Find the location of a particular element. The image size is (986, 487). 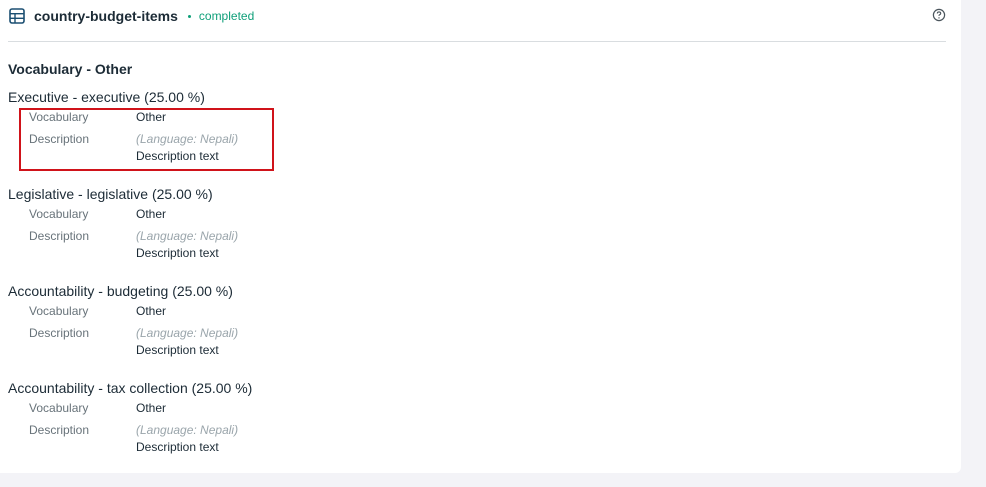

budget-item-title: Legislative - legislative (25.00 %) is located at coordinates (110, 194).